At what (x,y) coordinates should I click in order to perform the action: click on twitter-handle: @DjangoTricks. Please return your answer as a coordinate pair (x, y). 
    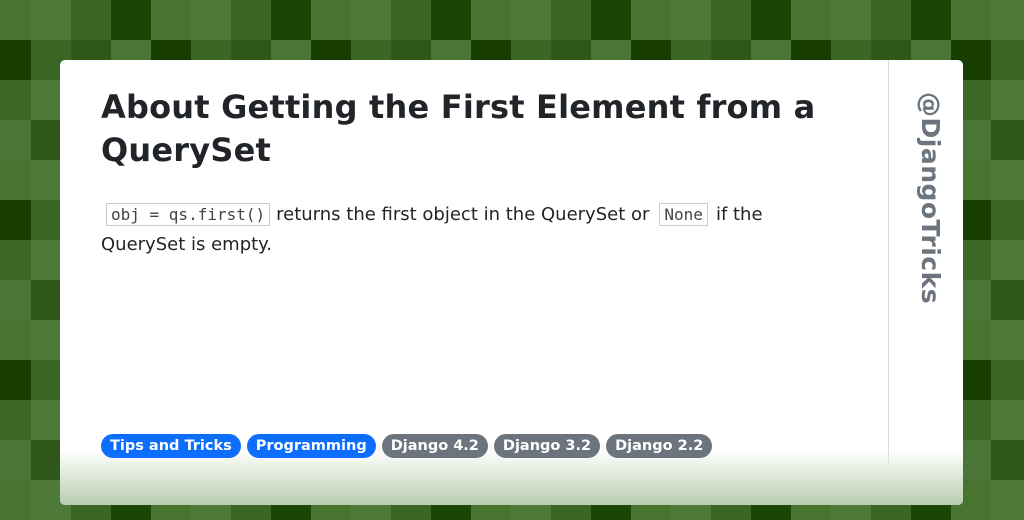
    Looking at the image, I should click on (930, 198).